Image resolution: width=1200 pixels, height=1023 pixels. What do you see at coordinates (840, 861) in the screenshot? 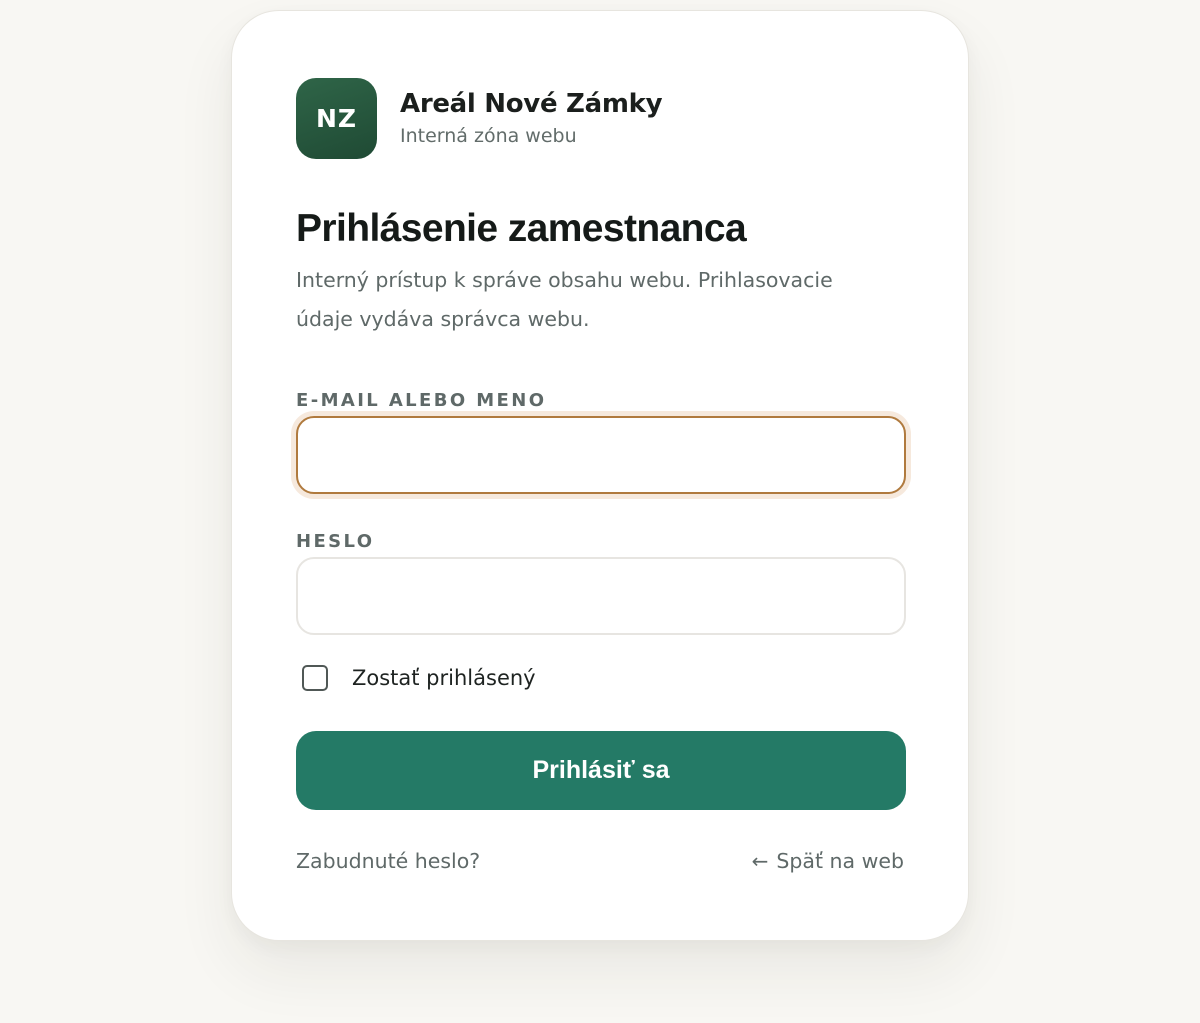
I see `back-to-web-label: Späť na web` at bounding box center [840, 861].